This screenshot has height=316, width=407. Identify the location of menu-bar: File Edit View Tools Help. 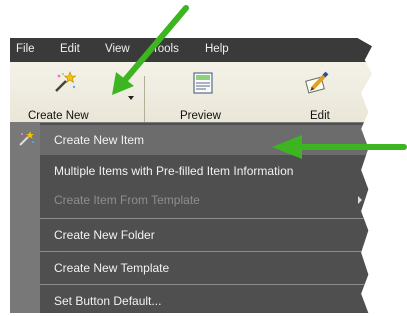
(191, 50).